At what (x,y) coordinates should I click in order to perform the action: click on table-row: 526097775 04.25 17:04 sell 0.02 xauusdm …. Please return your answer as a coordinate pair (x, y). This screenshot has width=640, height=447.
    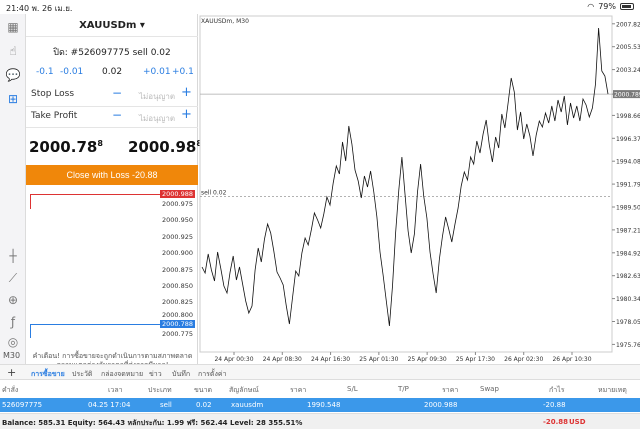
    Looking at the image, I should click on (320, 405).